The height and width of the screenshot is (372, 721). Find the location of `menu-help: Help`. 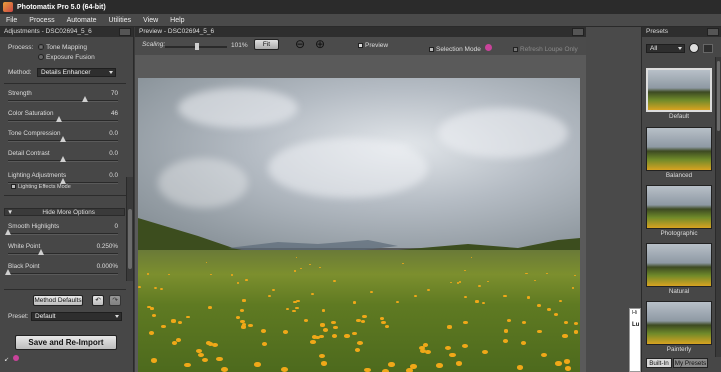

menu-help: Help is located at coordinates (177, 20).